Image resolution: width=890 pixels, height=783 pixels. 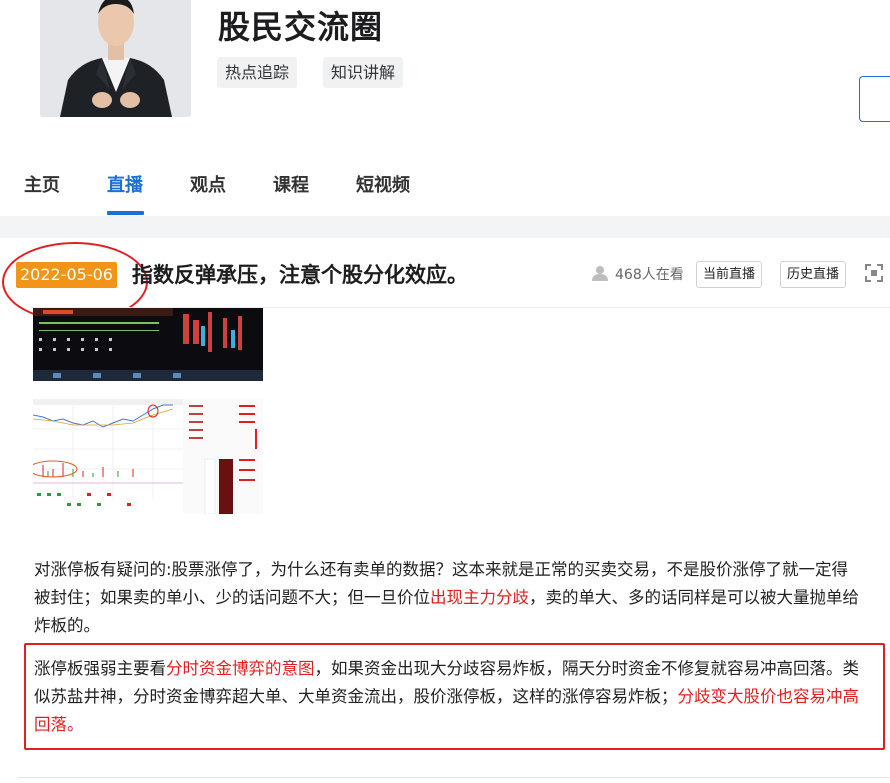 I want to click on follow-button, so click(x=874, y=99).